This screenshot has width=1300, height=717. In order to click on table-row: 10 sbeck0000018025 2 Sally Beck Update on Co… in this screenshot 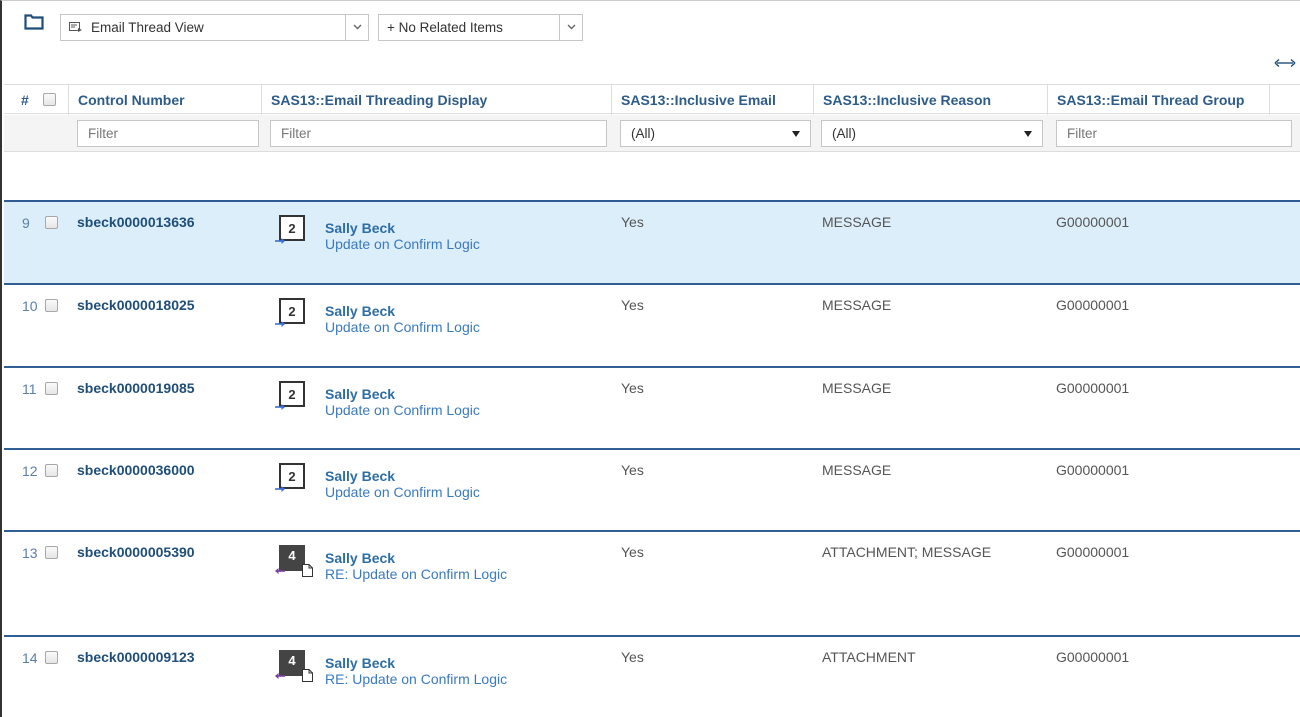, I will do `click(652, 324)`.